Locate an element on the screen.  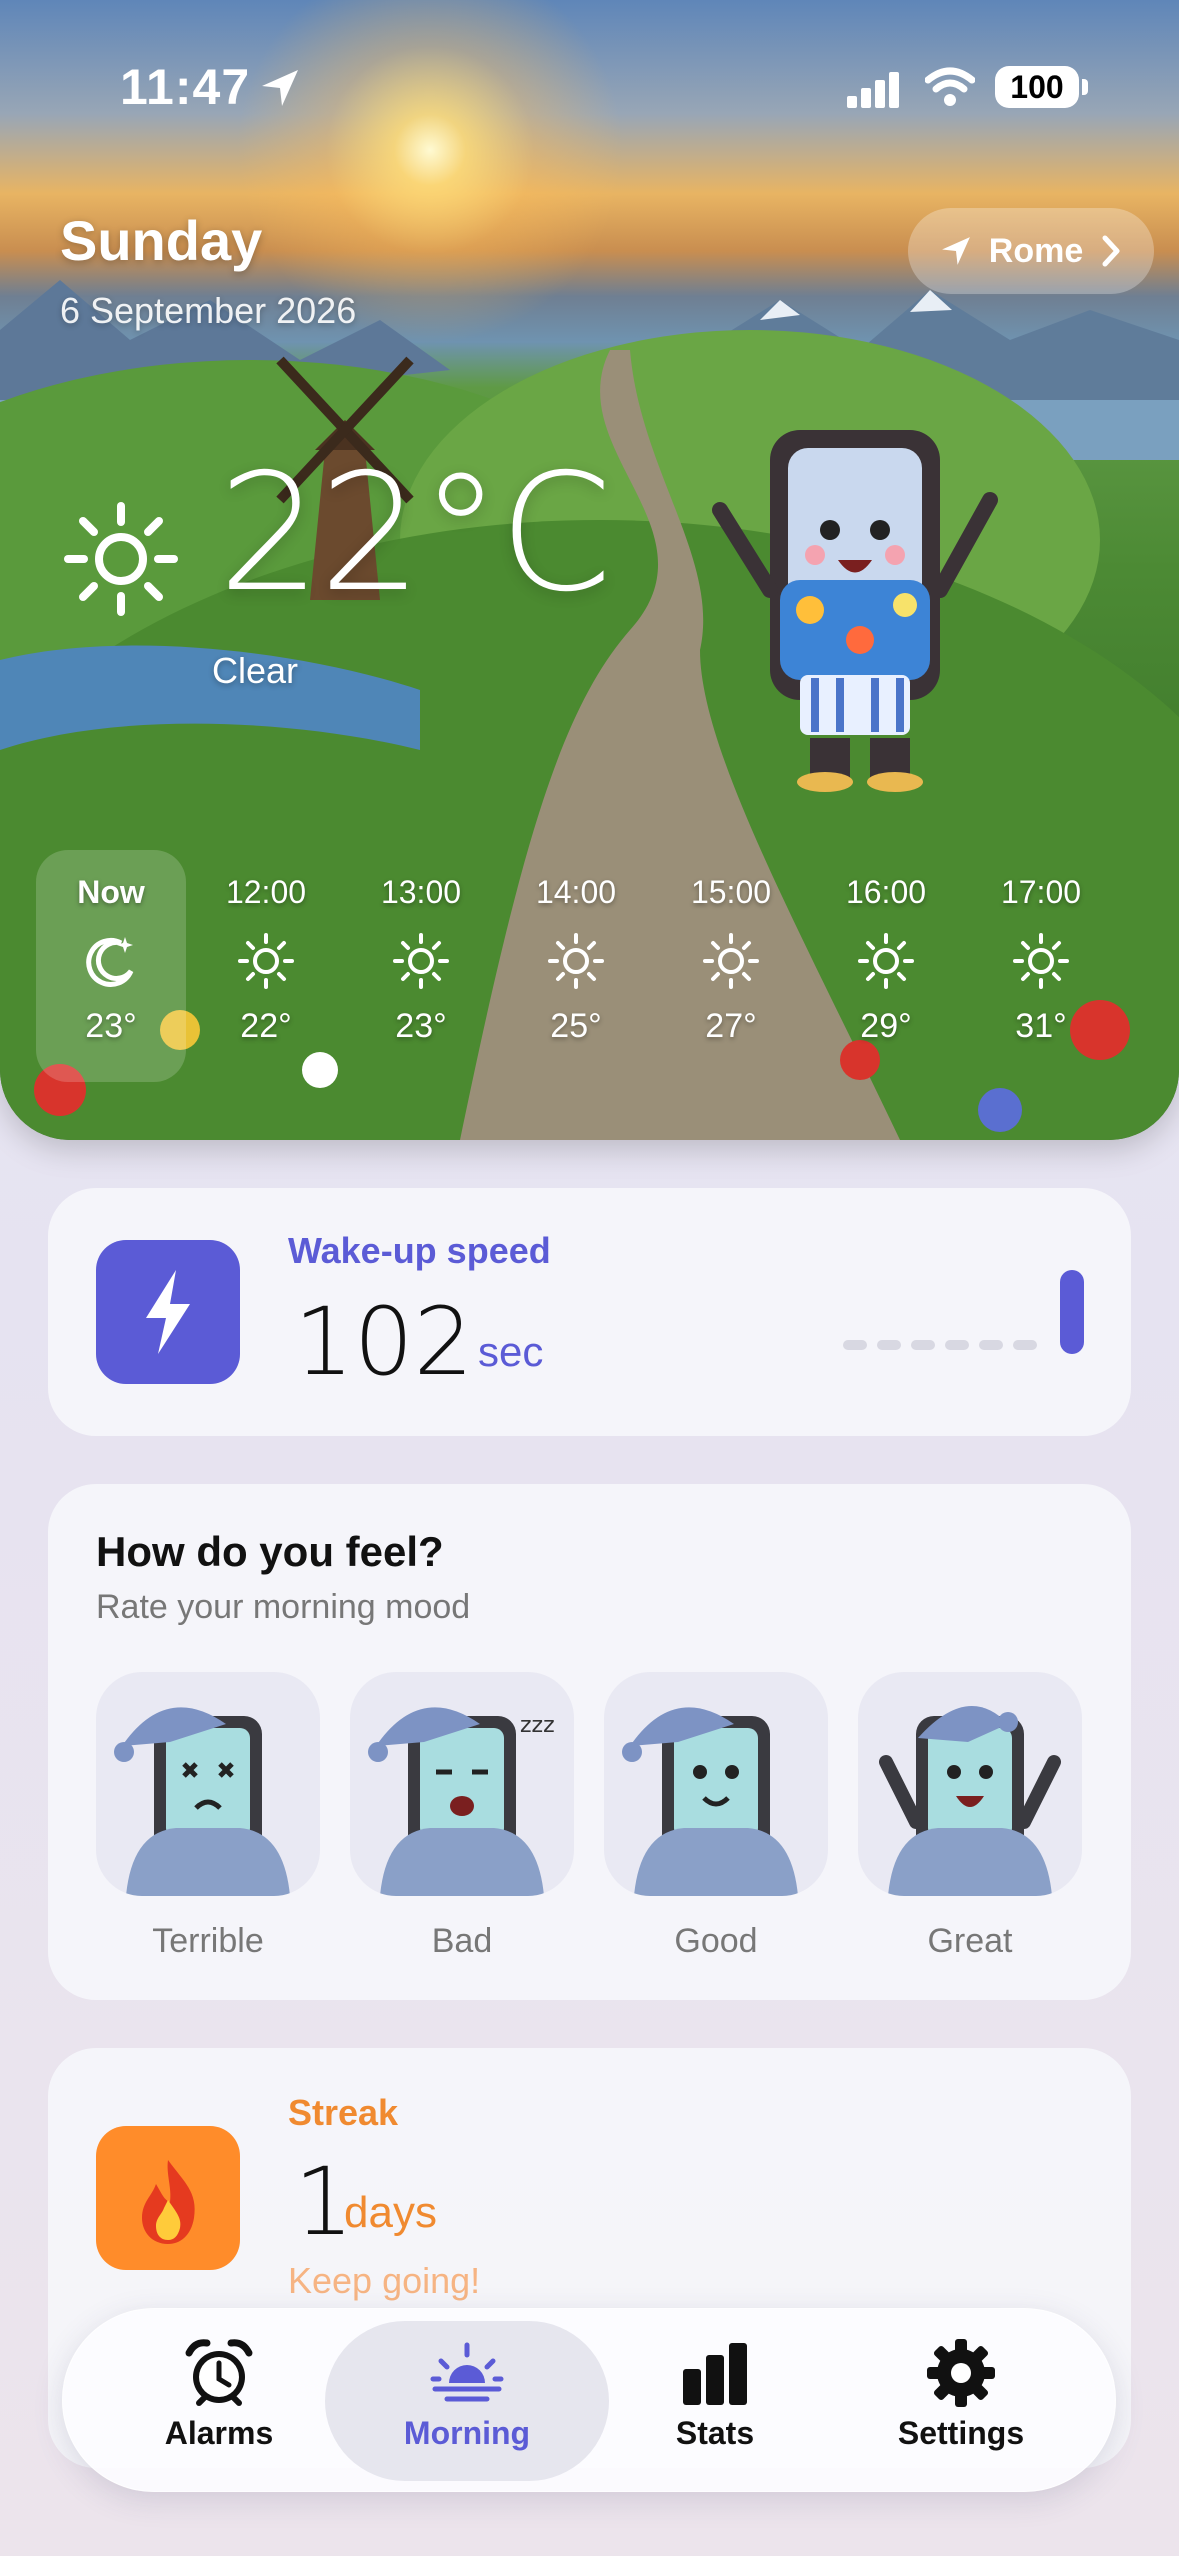
mood-option-great: Great is located at coordinates (970, 1816).